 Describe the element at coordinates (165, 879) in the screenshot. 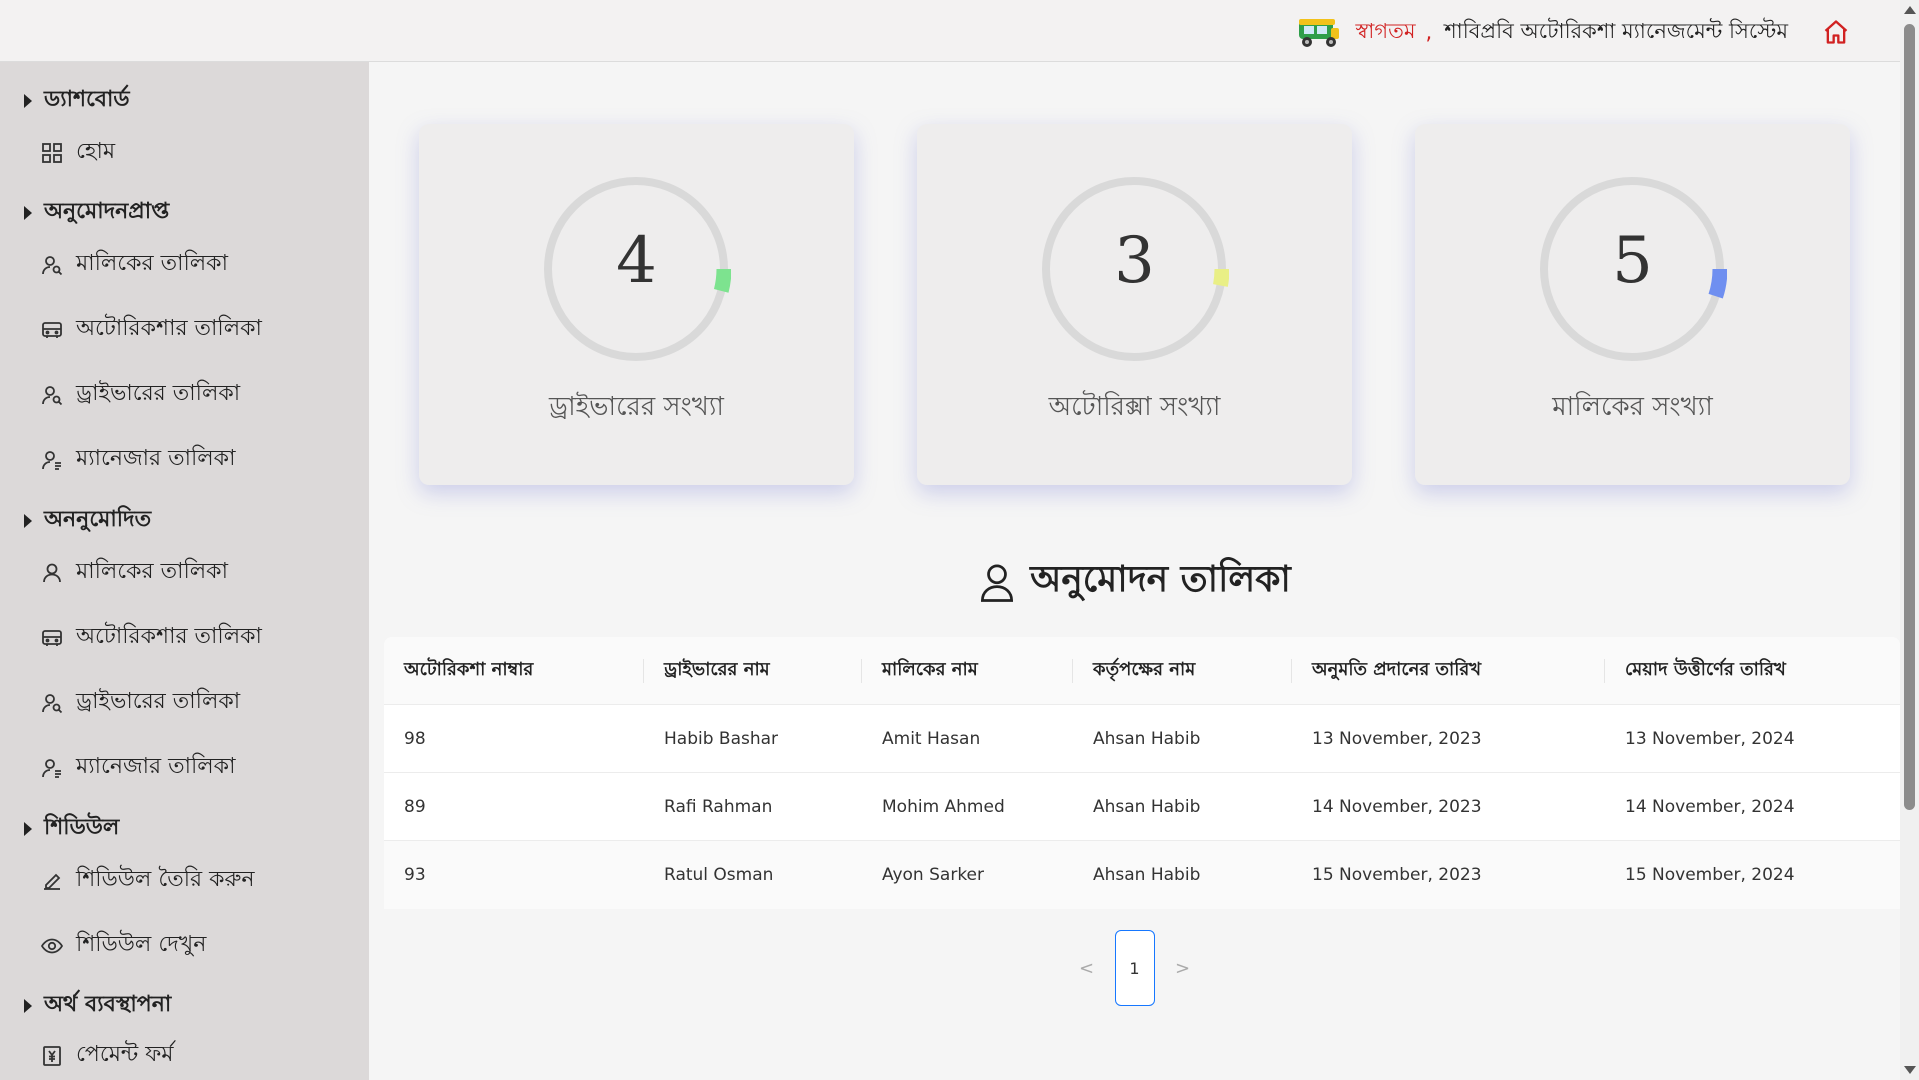

I see `sidebar-item-label: শিডিউল তৈরি করুন` at that location.